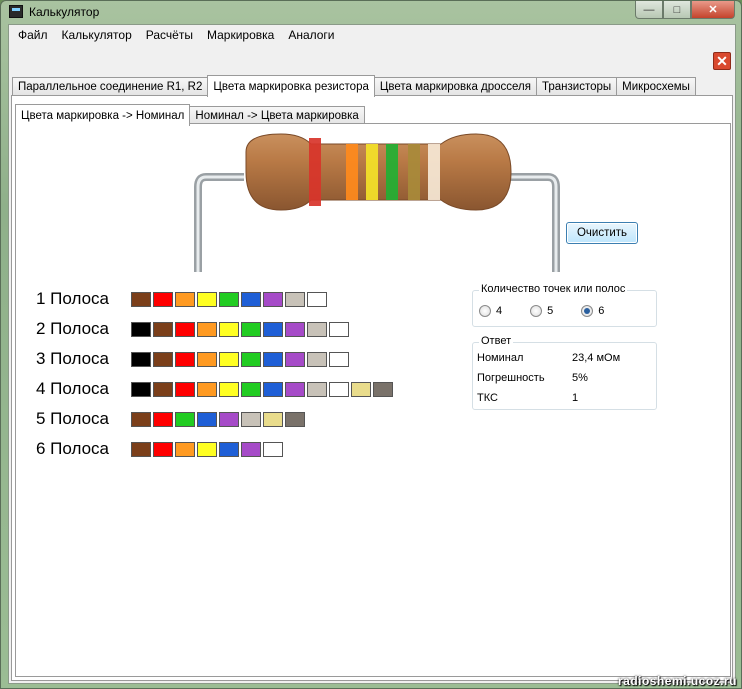 The image size is (742, 689). I want to click on menu-analogs: Аналоги, so click(311, 35).